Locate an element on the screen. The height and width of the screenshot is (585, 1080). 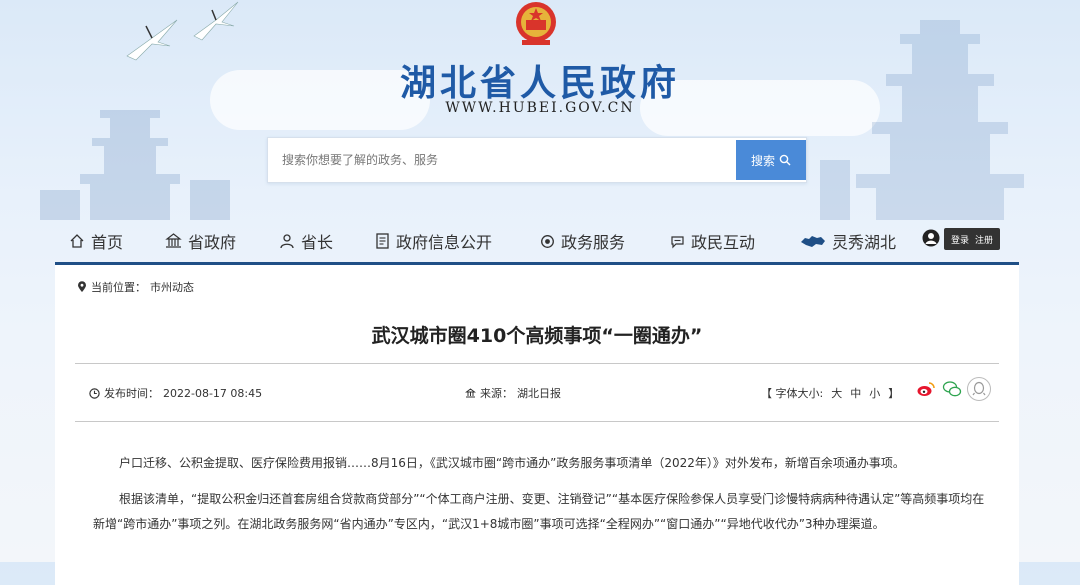
search-input is located at coordinates (498, 160).